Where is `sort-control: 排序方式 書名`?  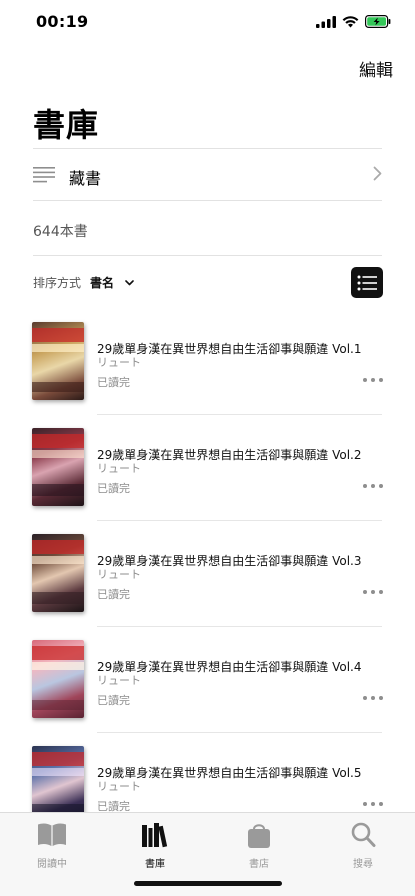 sort-control: 排序方式 書名 is located at coordinates (83, 282).